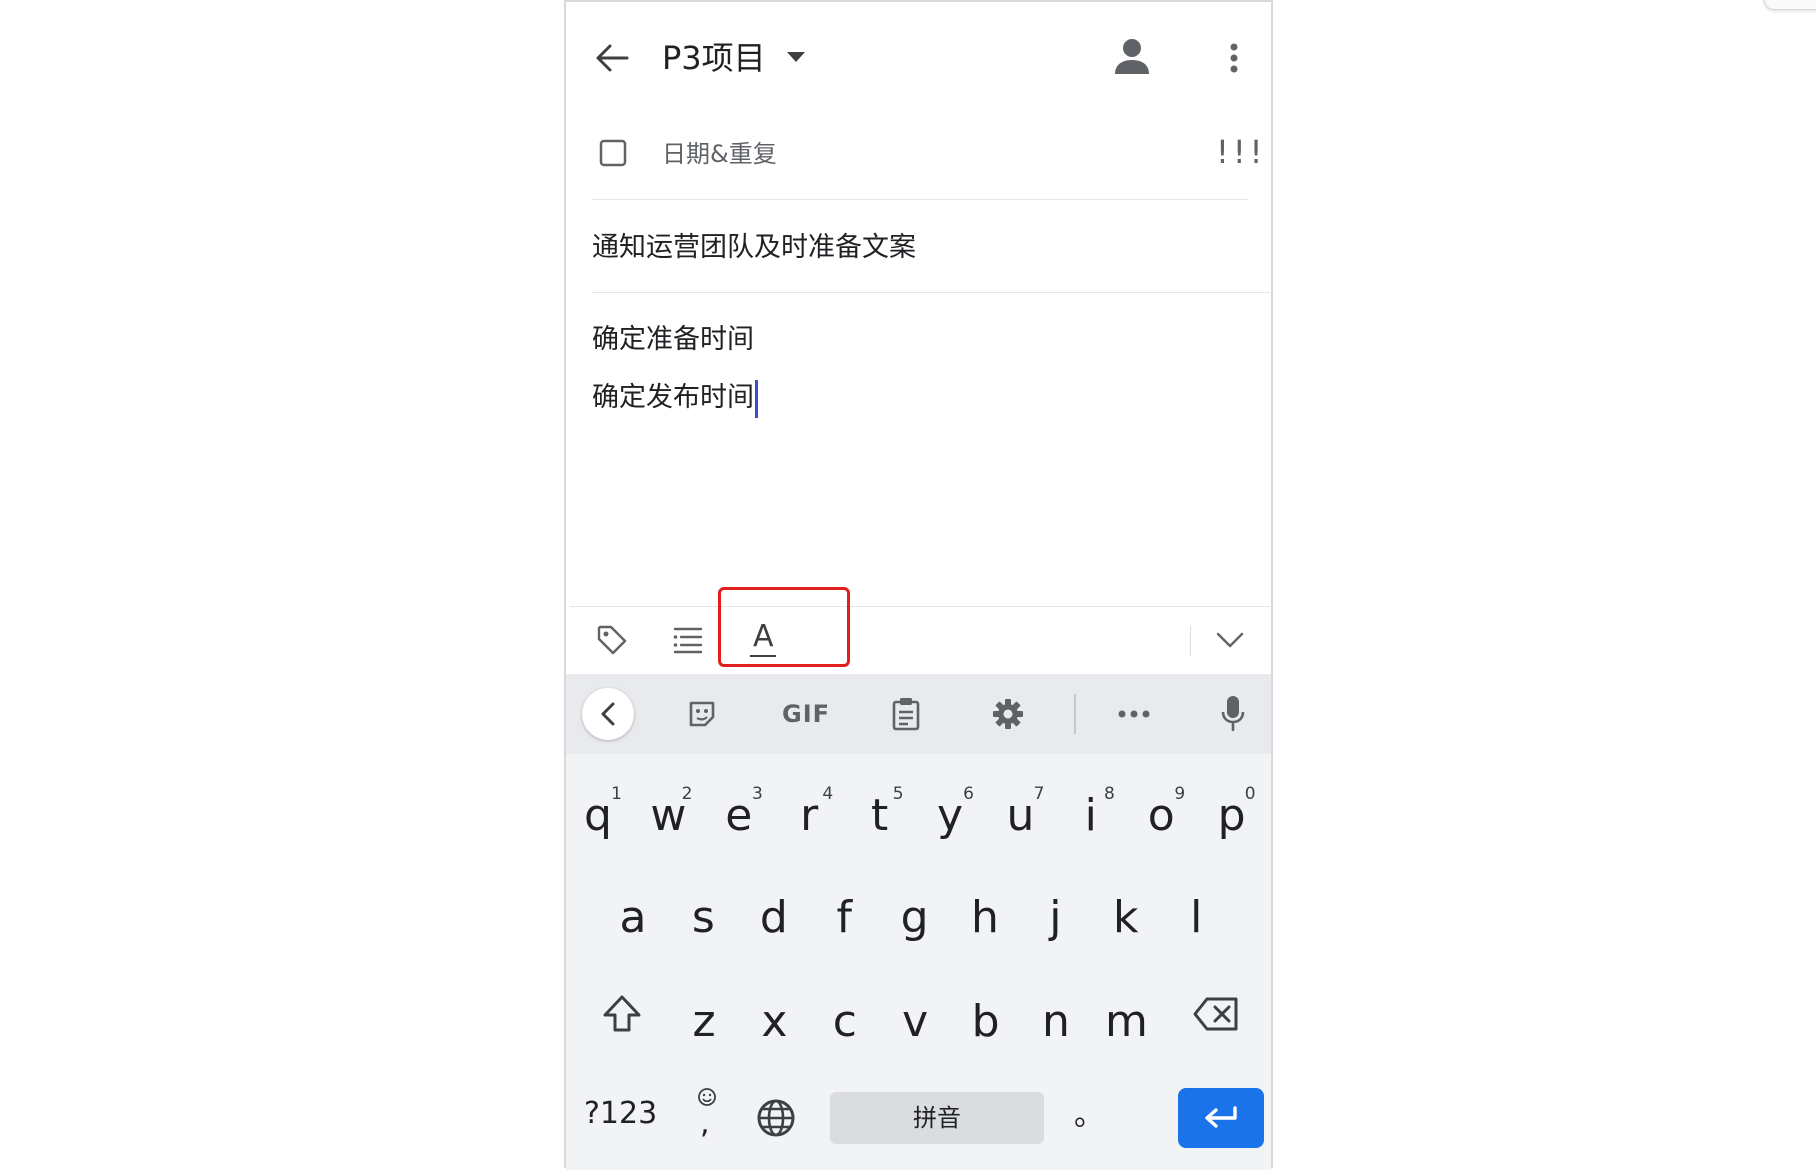 The image size is (1816, 1170). Describe the element at coordinates (608, 714) in the screenshot. I see `chevron-left-icon` at that location.